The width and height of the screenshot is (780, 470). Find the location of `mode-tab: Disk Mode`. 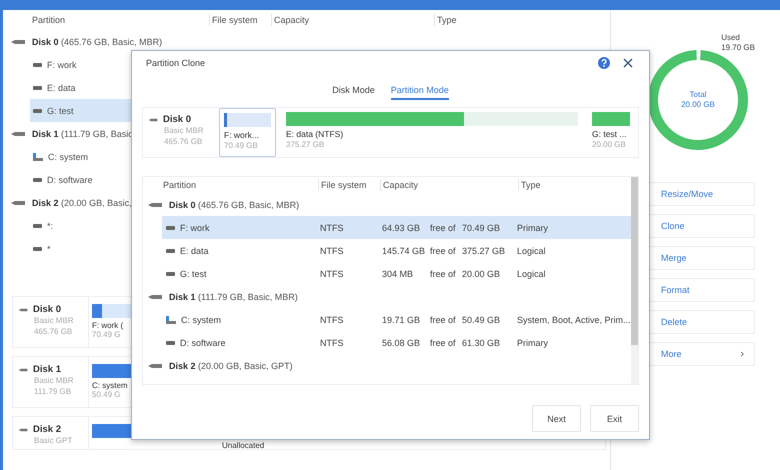

mode-tab: Disk Mode is located at coordinates (353, 91).